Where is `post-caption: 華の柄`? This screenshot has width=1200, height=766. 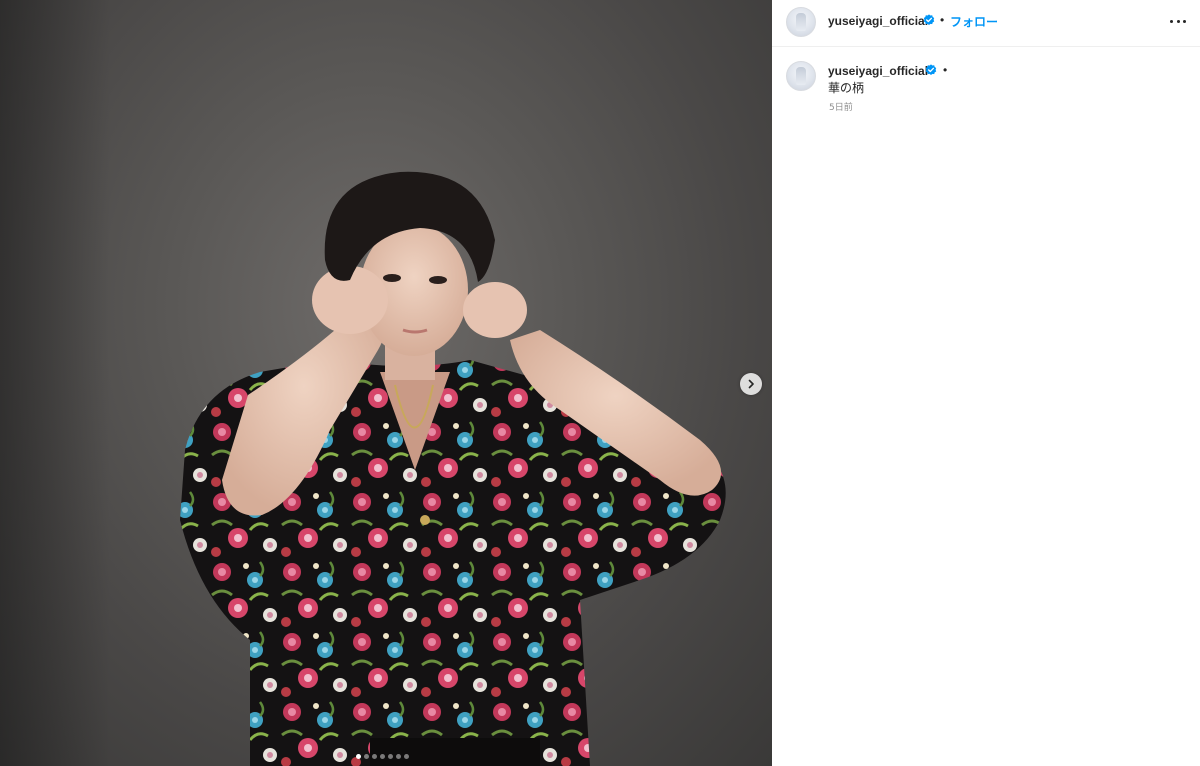
post-caption: 華の柄 is located at coordinates (846, 88).